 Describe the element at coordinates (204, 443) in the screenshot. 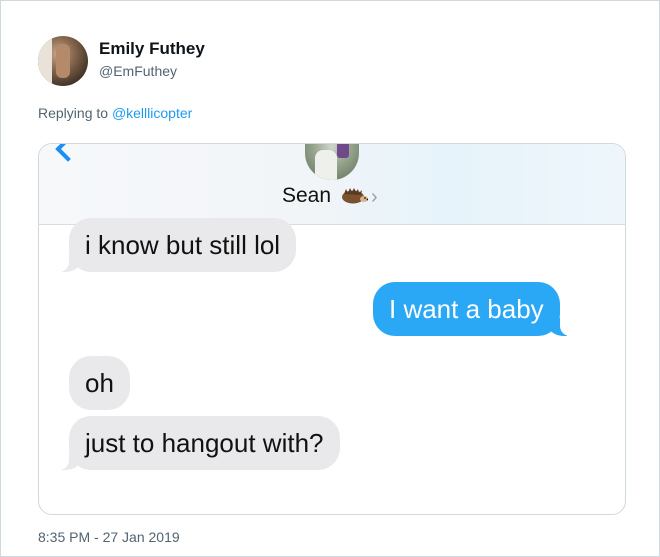

I see `message-text: just to hangout with?` at that location.